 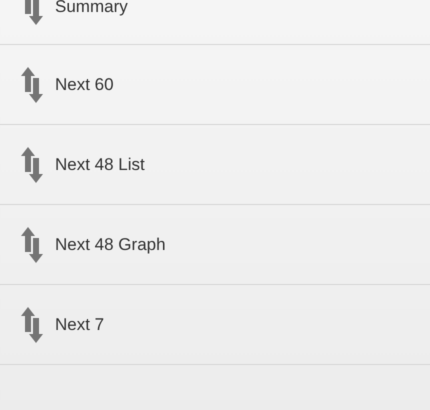 What do you see at coordinates (84, 84) in the screenshot?
I see `menu-item-label: Next 60` at bounding box center [84, 84].